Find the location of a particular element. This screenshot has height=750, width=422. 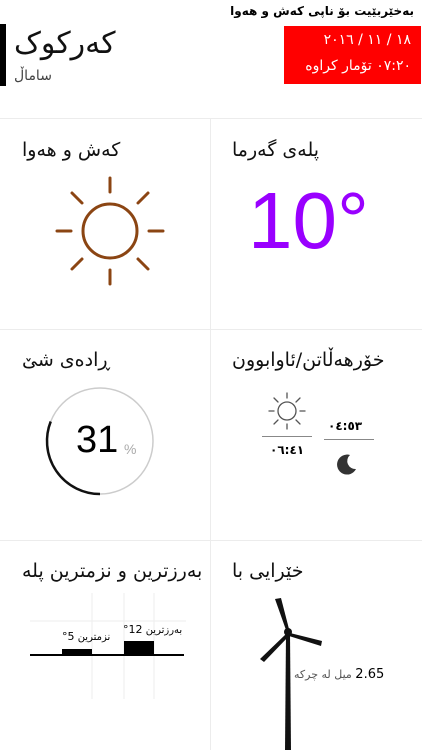

humidity-card-title: ڕادەی شێ is located at coordinates (66, 360).